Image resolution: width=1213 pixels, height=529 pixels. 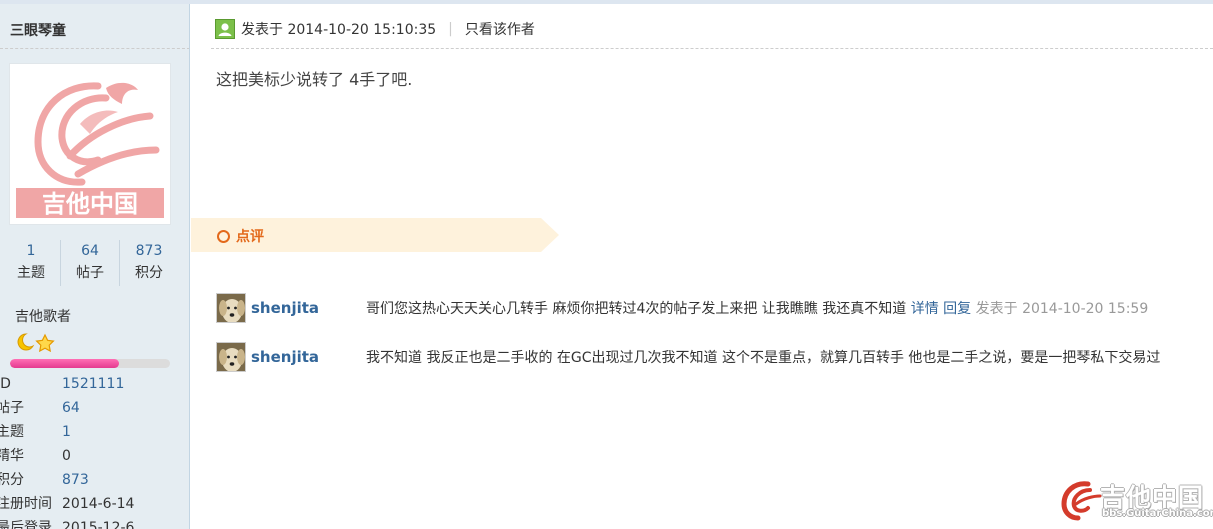 What do you see at coordinates (90, 150) in the screenshot?
I see `guitarchina-logo-image: 吉他中国` at bounding box center [90, 150].